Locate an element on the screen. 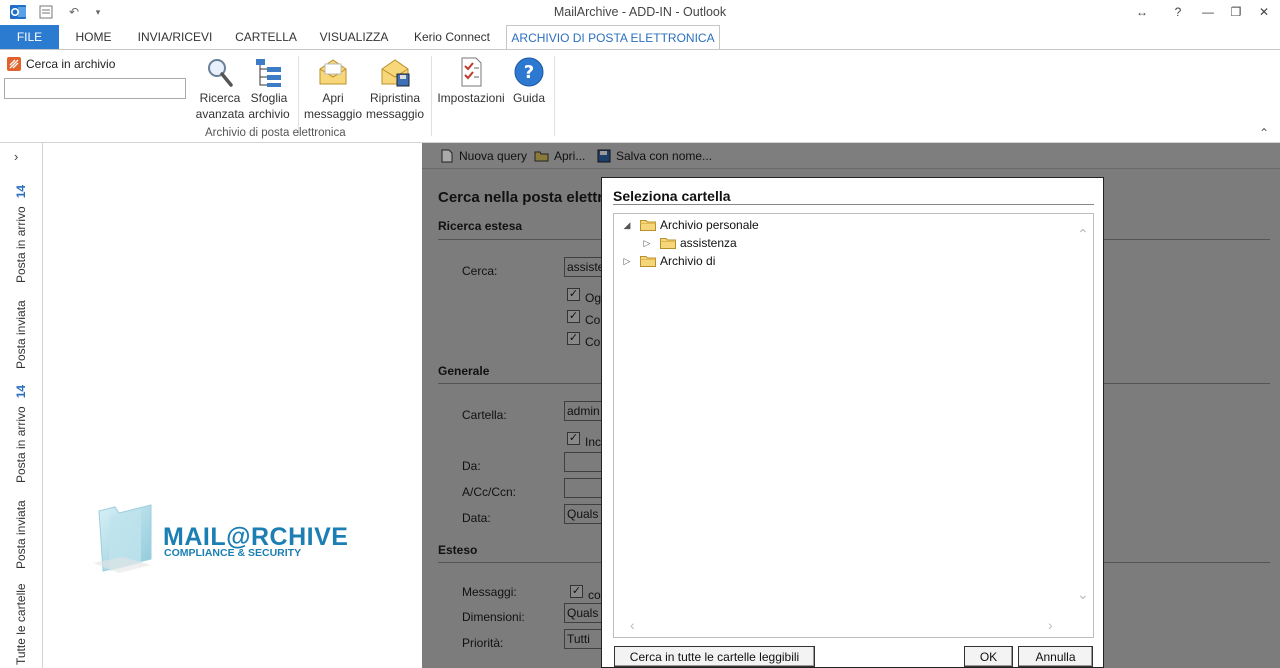 The width and height of the screenshot is (1280, 668). nav-all-folders: Tutte le cartelle is located at coordinates (21, 624).